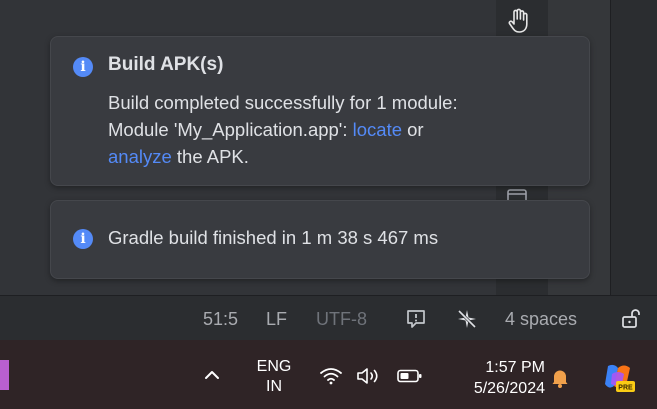 The width and height of the screenshot is (657, 409). What do you see at coordinates (410, 376) in the screenshot?
I see `battery-icon` at bounding box center [410, 376].